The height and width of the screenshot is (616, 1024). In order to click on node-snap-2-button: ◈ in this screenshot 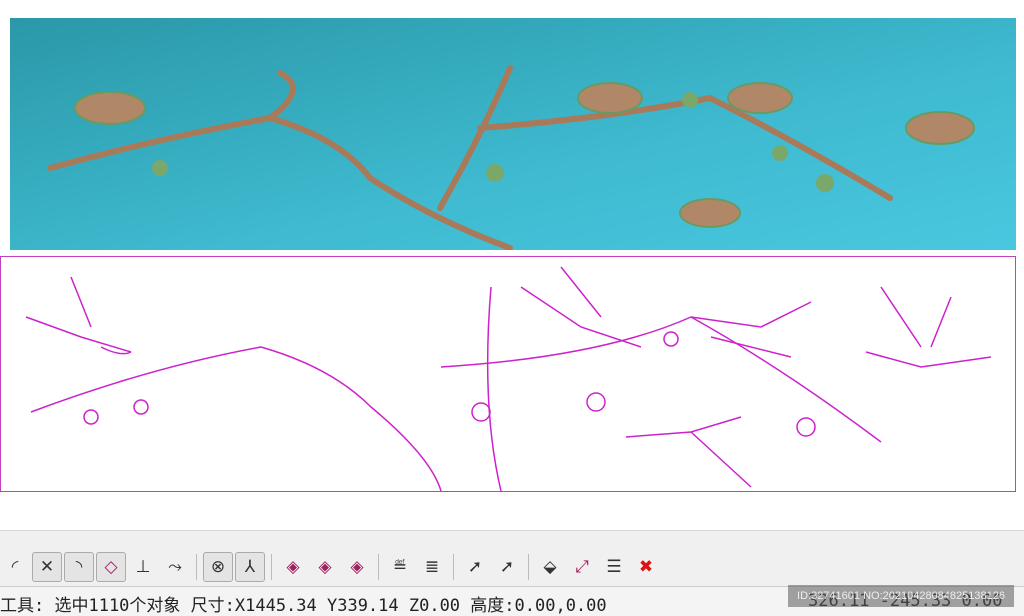, I will do `click(325, 567)`.